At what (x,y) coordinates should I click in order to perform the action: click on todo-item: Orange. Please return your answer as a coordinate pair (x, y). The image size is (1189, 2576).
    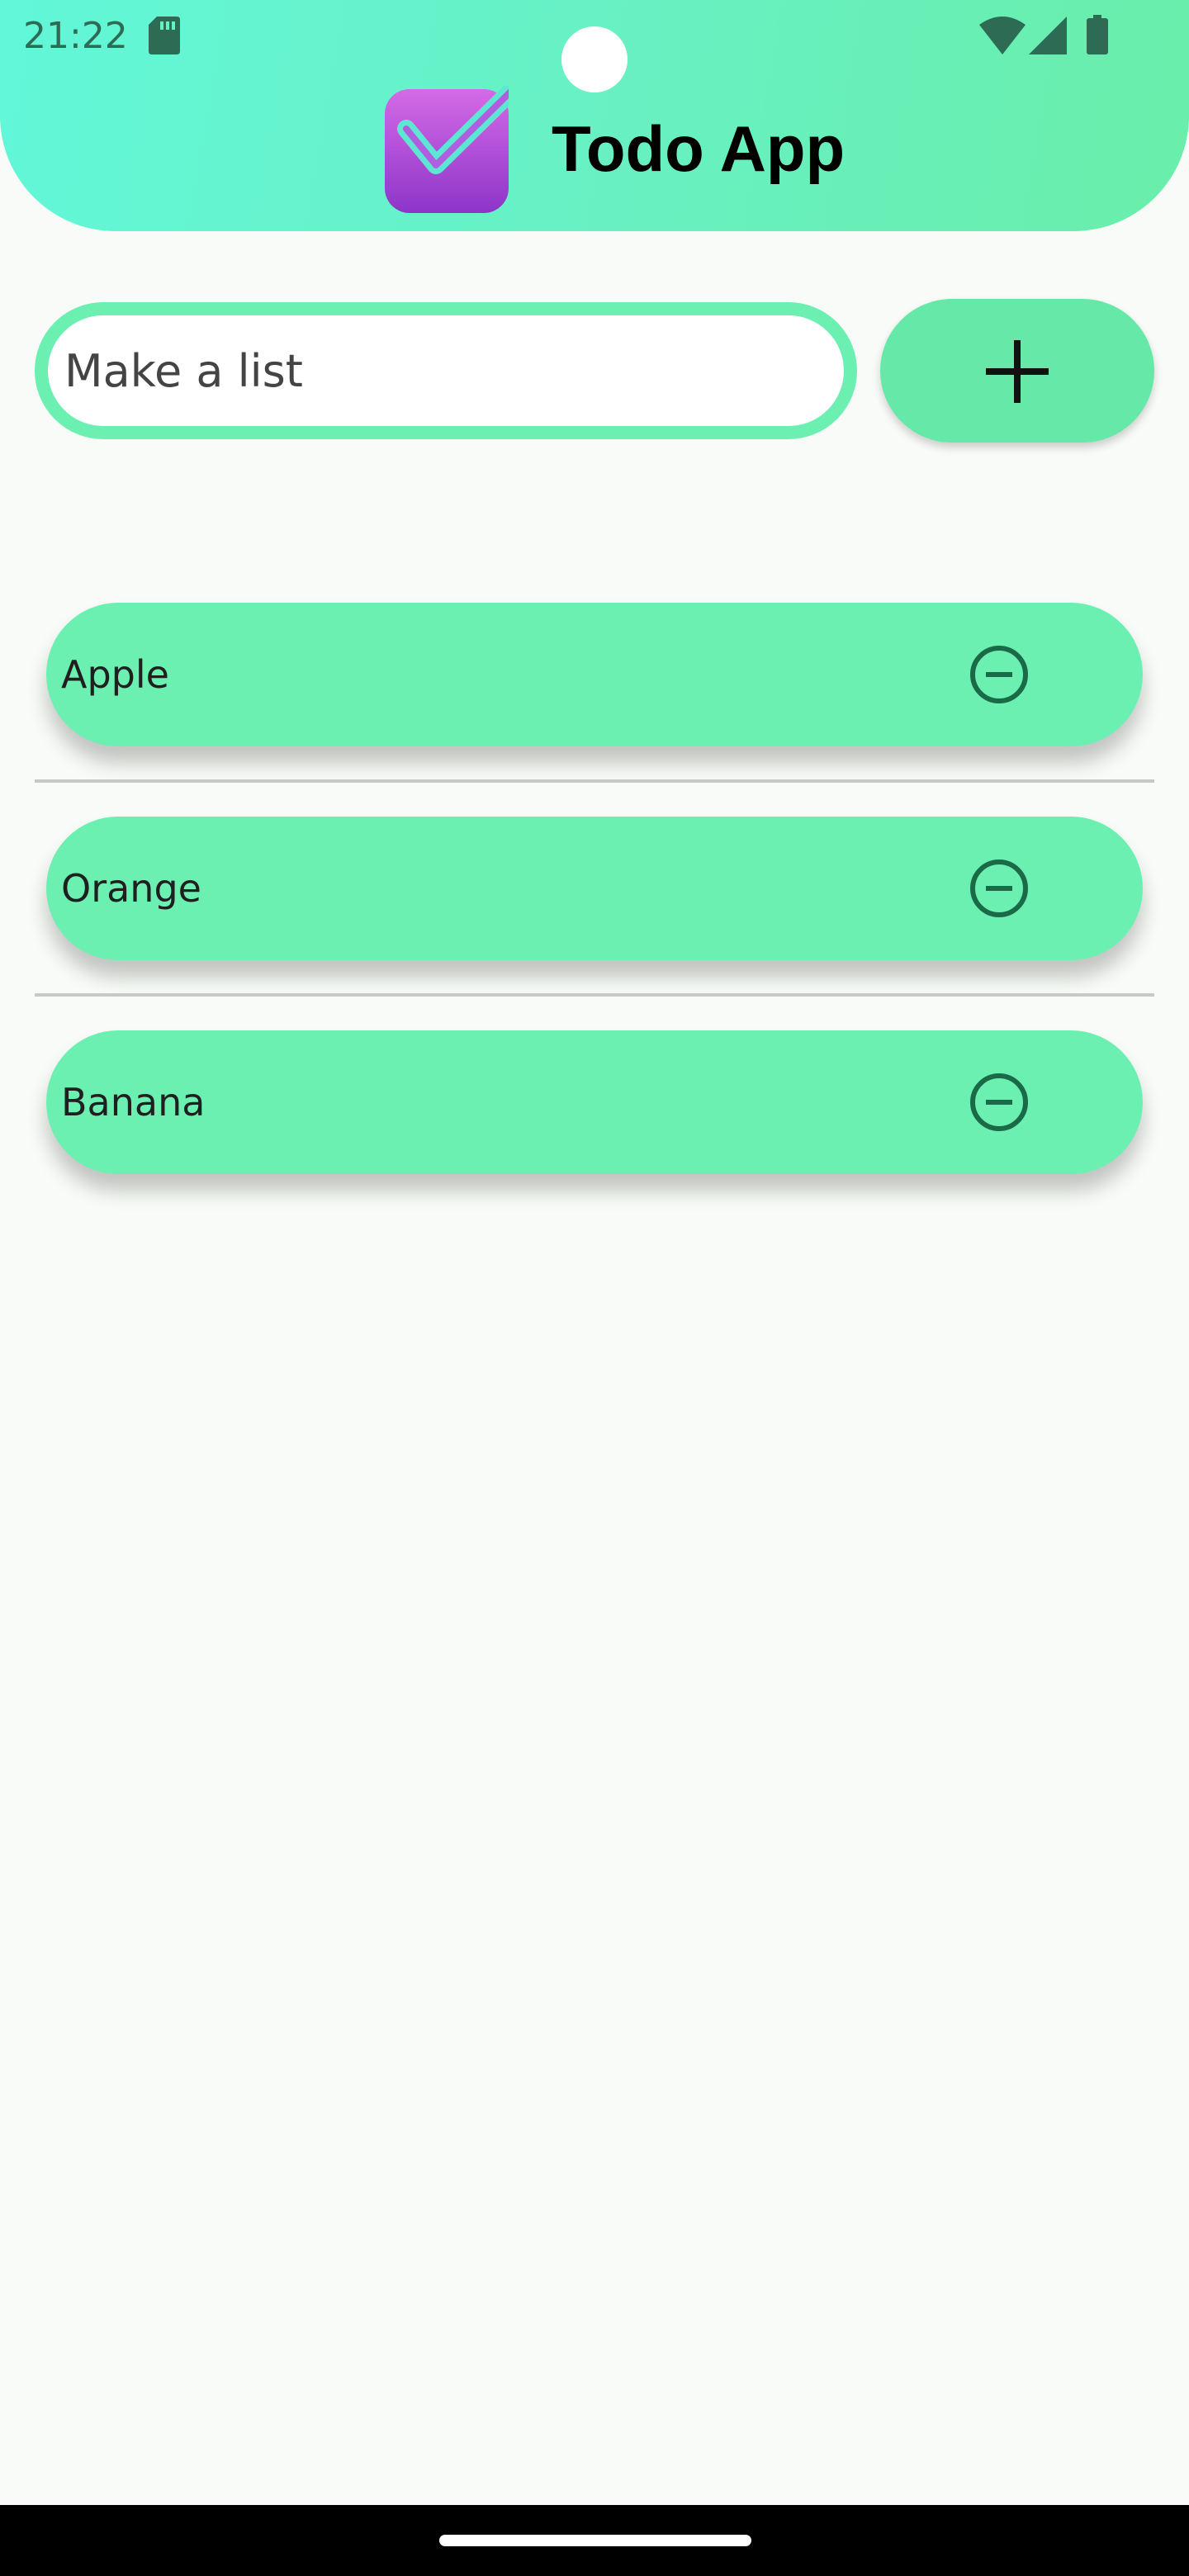
    Looking at the image, I should click on (594, 888).